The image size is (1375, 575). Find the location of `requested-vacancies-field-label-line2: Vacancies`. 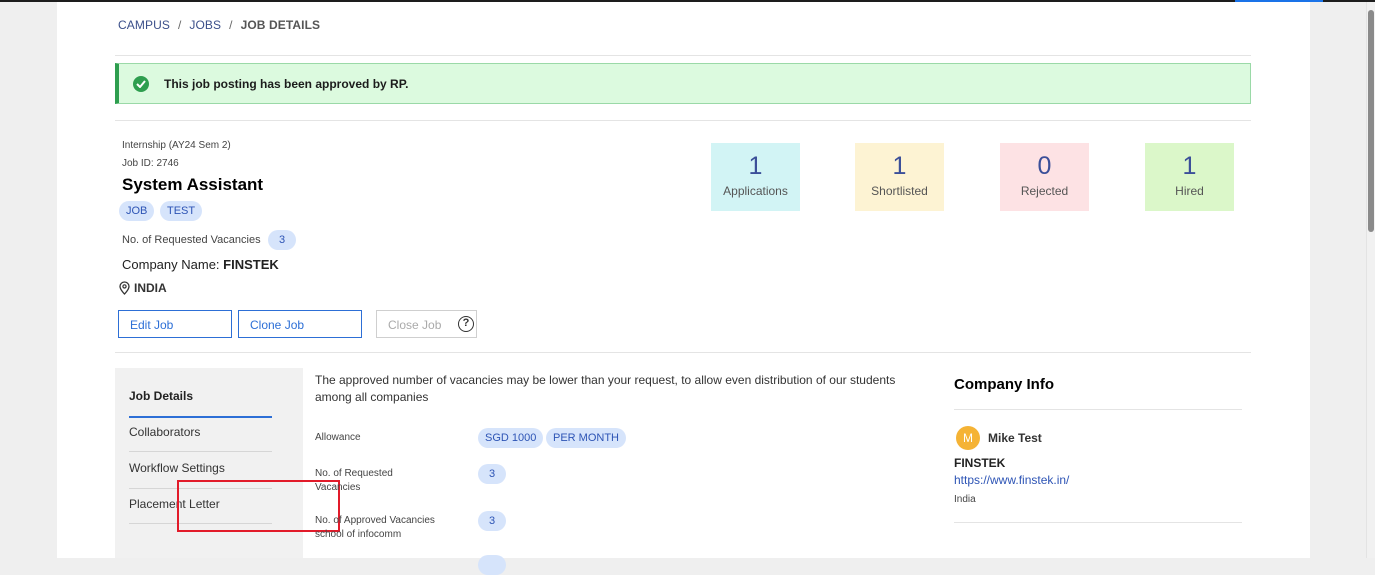

requested-vacancies-field-label-line2: Vacancies is located at coordinates (338, 487).